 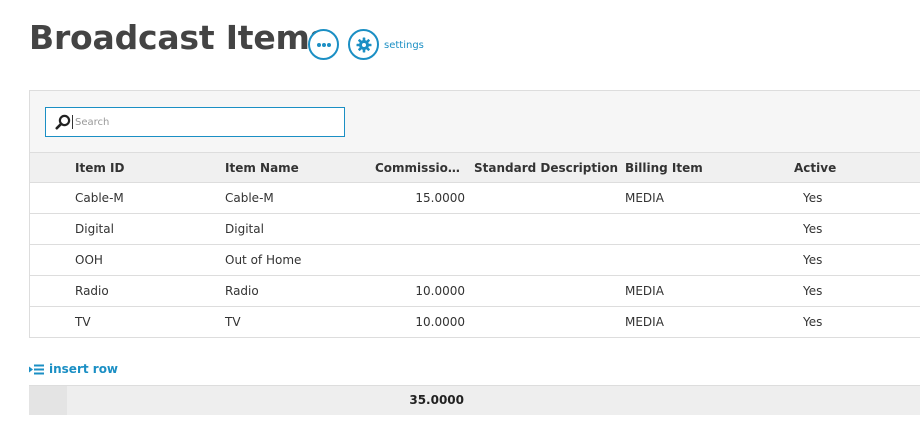 I want to click on total-commission: 35.0000, so click(x=436, y=400).